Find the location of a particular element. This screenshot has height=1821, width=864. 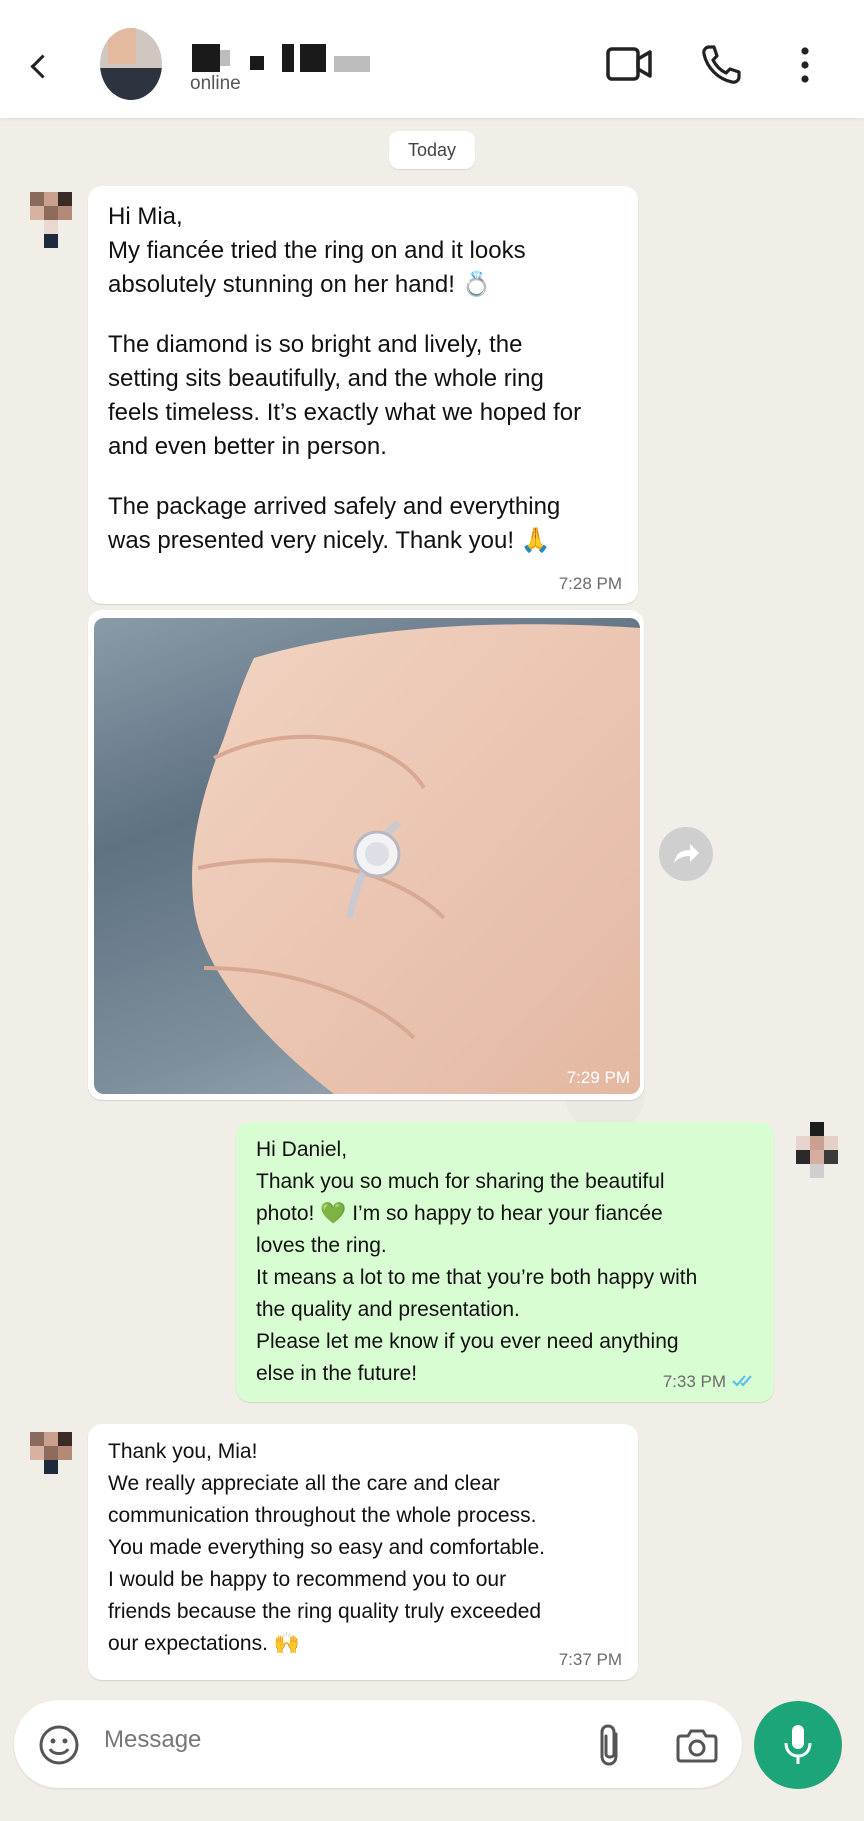

emoji-icon is located at coordinates (59, 1745).